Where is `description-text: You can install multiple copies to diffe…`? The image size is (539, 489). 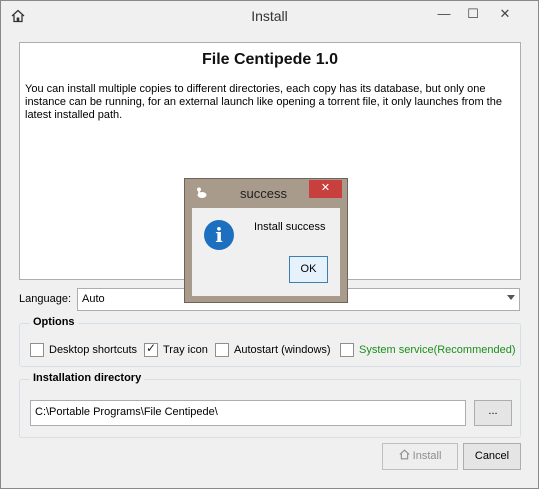
description-text: You can install multiple copies to diffe… is located at coordinates (263, 102).